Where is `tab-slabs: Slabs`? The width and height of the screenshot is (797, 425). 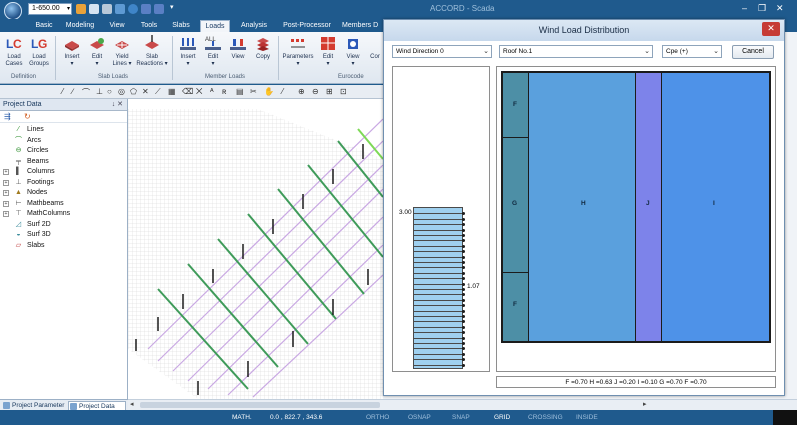
tab-slabs: Slabs is located at coordinates (181, 26).